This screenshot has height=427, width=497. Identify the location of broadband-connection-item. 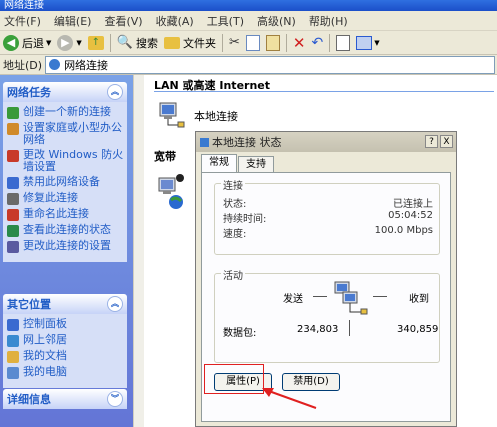
(172, 193).